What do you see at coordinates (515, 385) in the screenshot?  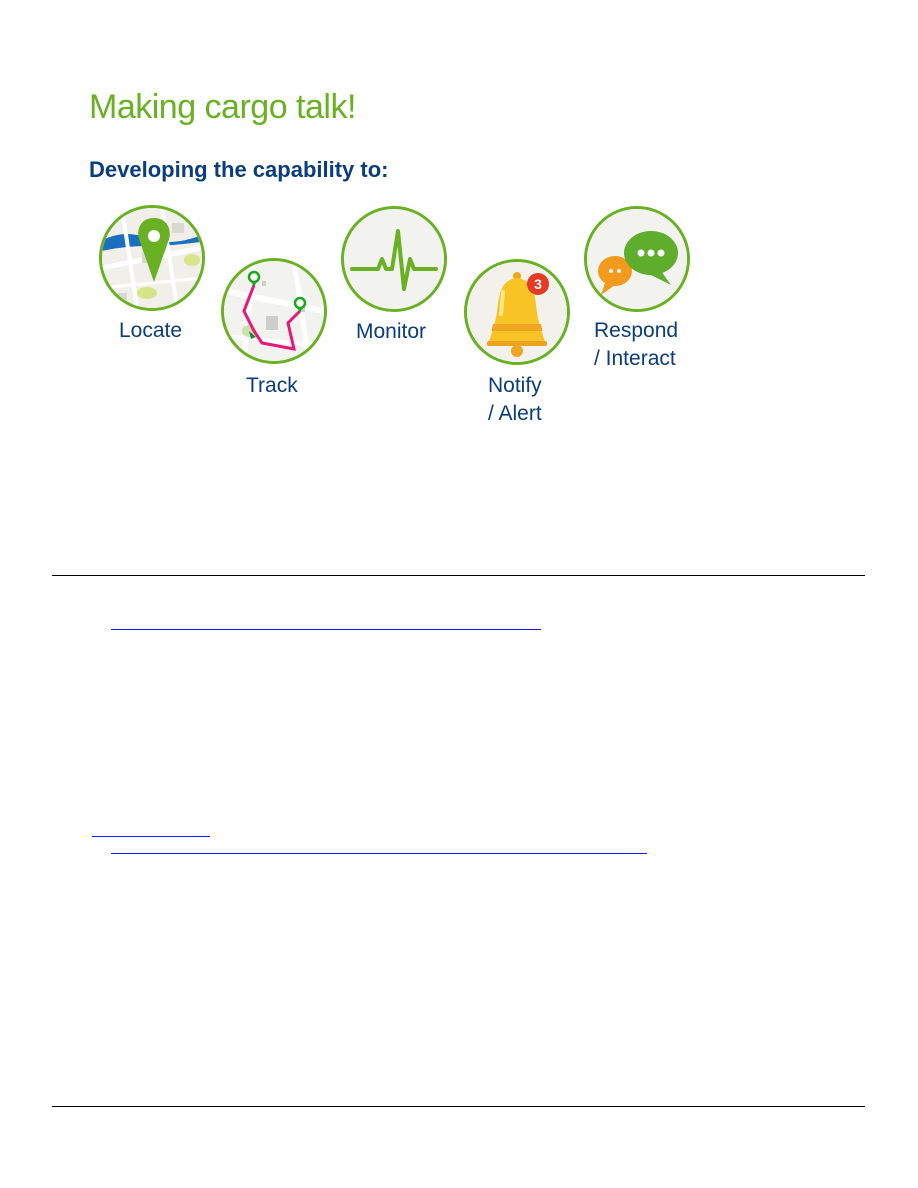 I see `capability-label-notify: Notify` at bounding box center [515, 385].